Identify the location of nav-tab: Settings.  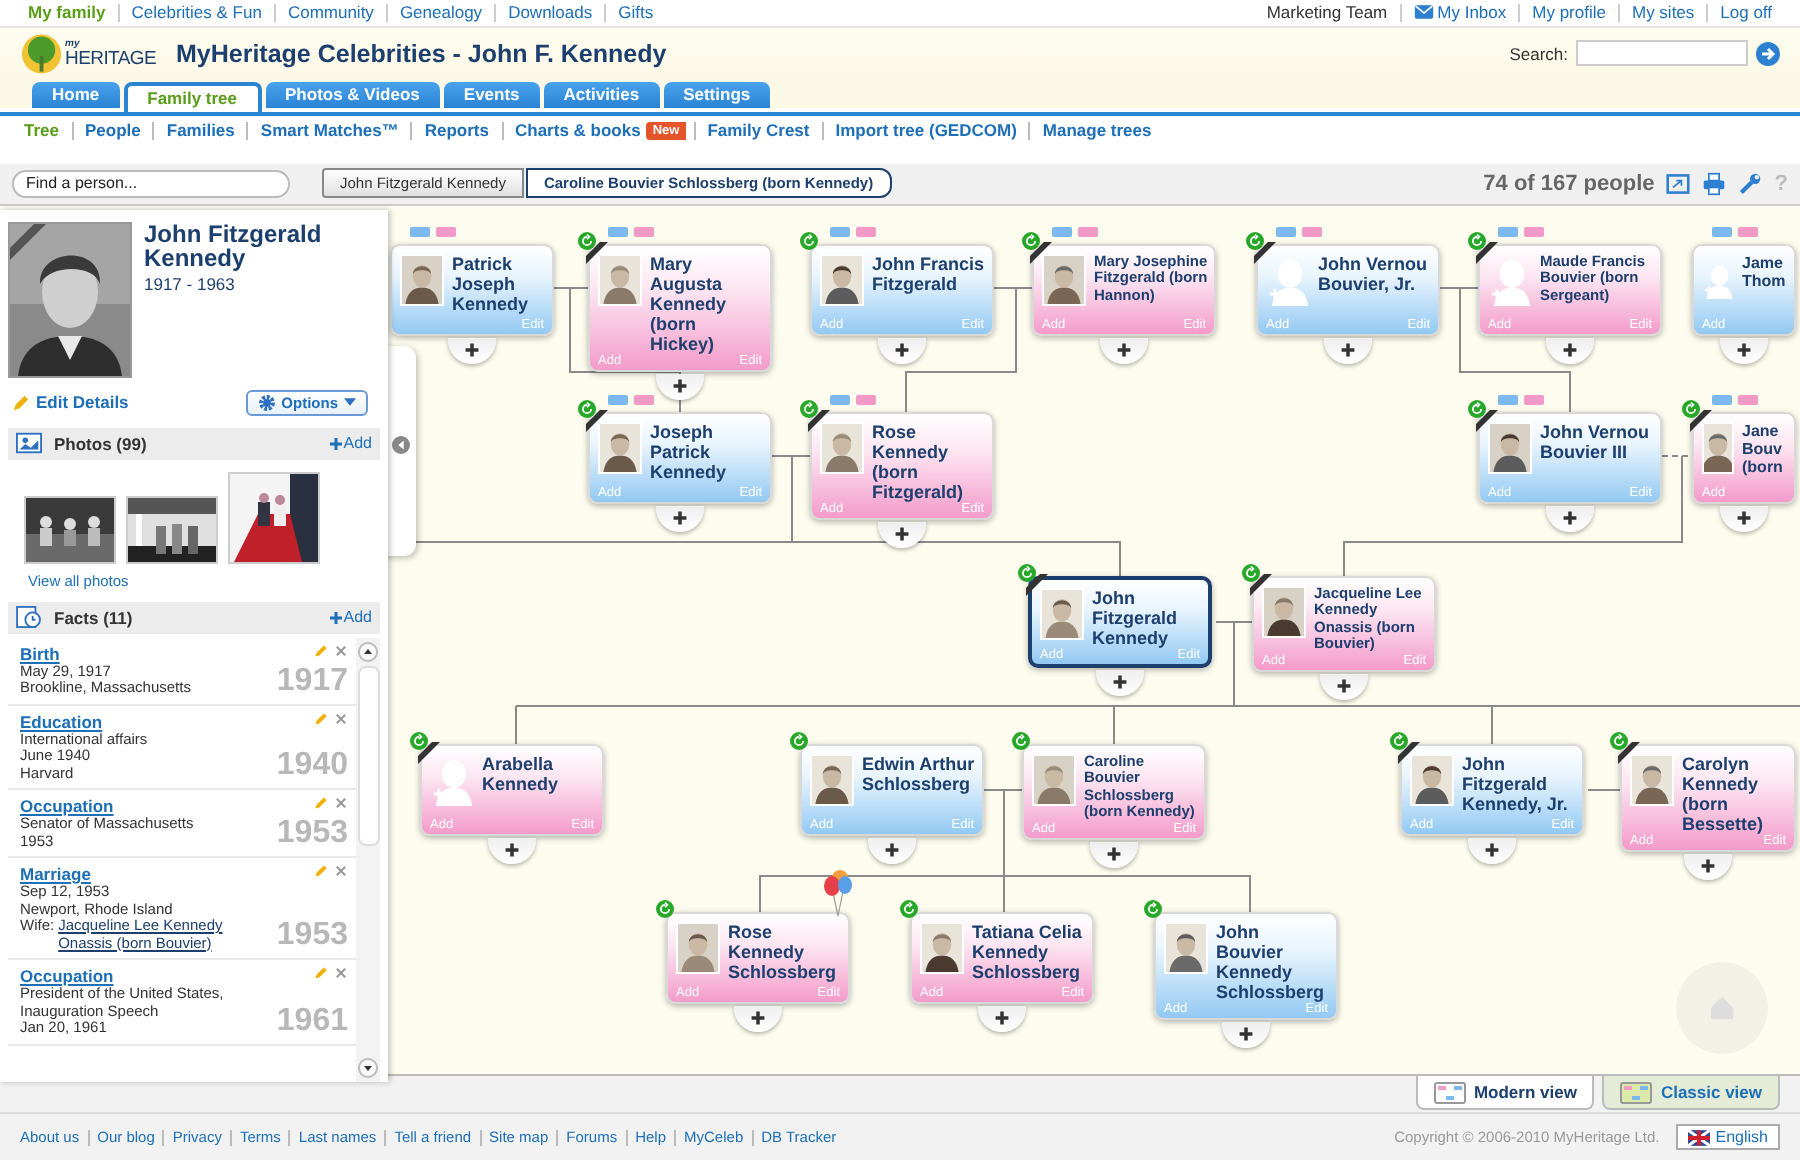
(717, 94).